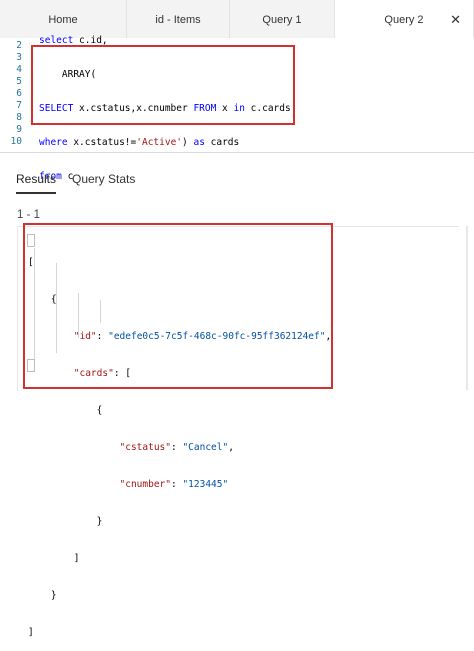 The height and width of the screenshot is (651, 474). What do you see at coordinates (19, 45) in the screenshot?
I see `line-number: 2` at bounding box center [19, 45].